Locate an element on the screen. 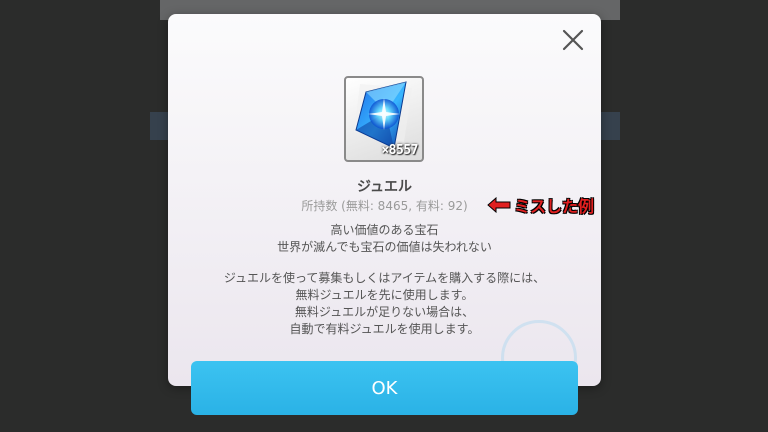 The image size is (768, 432). annotation-text: ミスした例 is located at coordinates (554, 206).